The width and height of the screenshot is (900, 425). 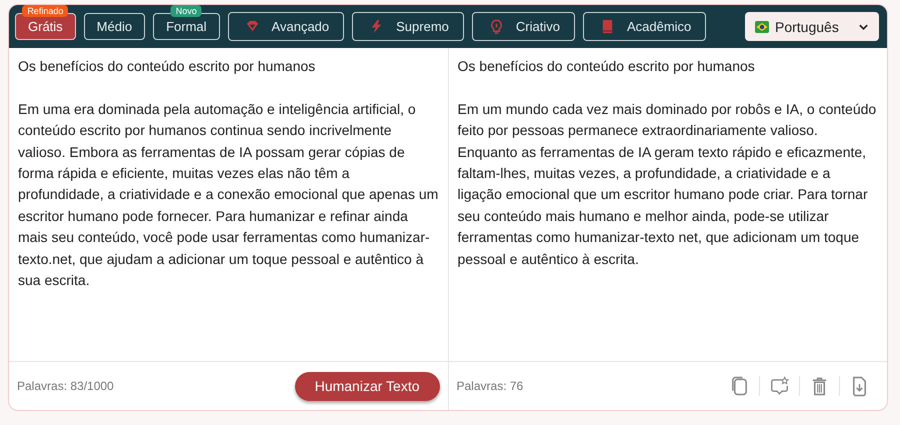 I want to click on language-select: Português, so click(x=812, y=26).